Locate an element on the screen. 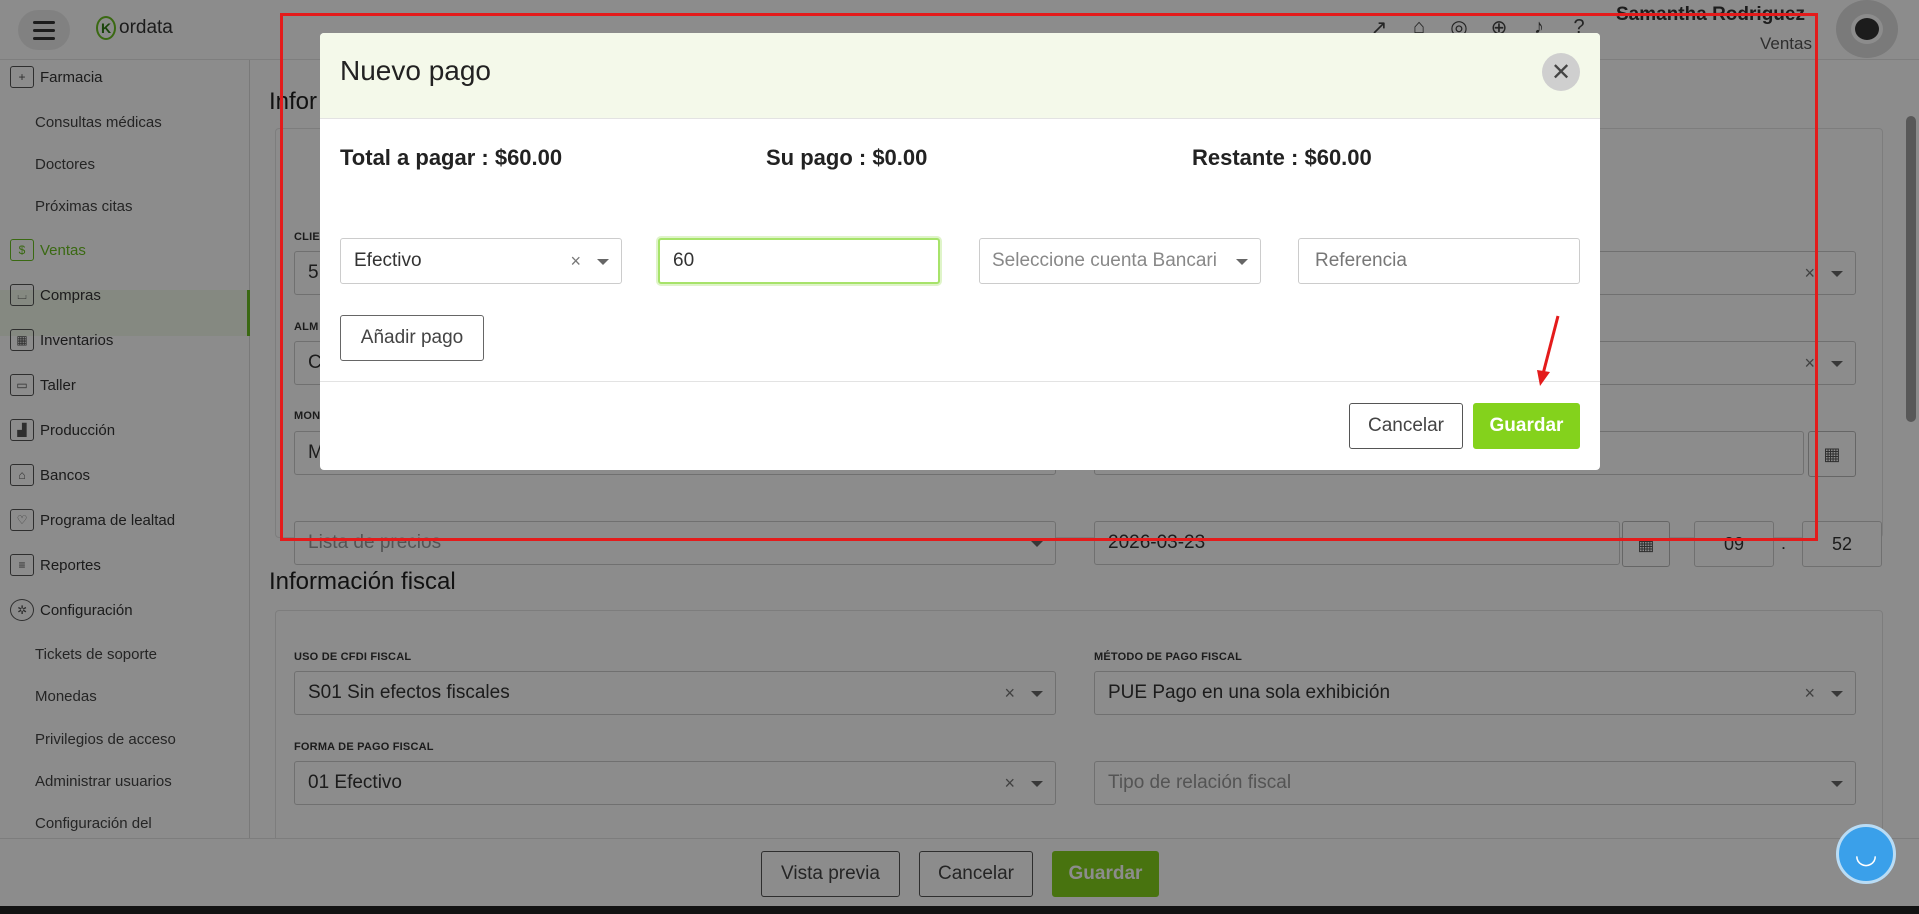  chat-widget-icon: ◡ is located at coordinates (1866, 854).